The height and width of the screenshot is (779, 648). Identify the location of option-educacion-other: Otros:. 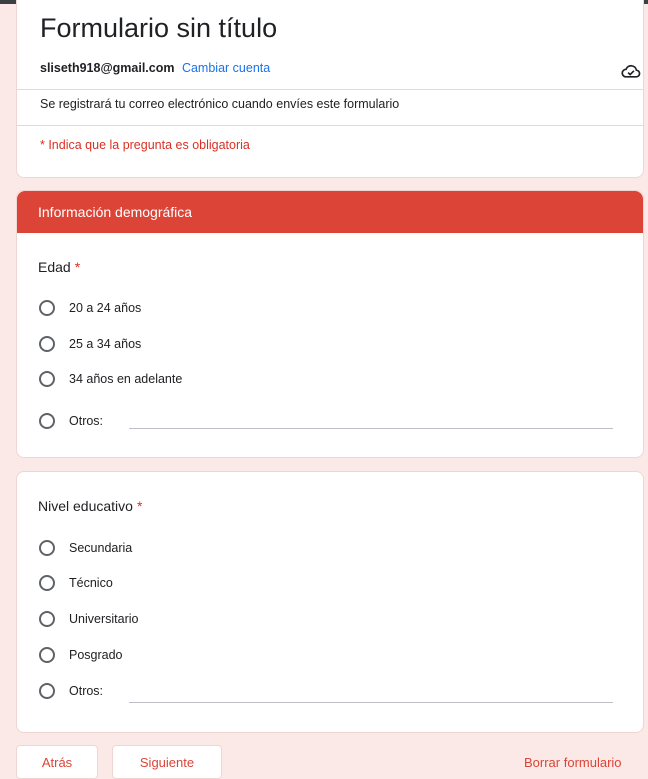
(71, 691).